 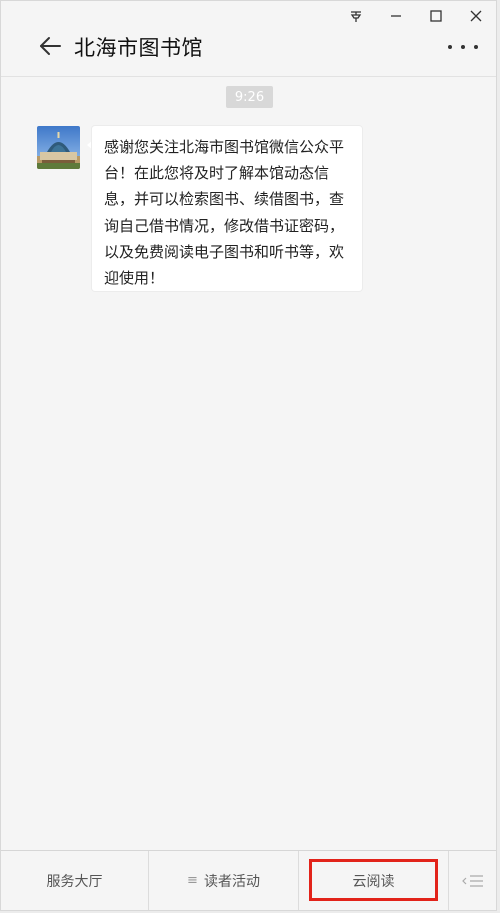 I want to click on minimize-button, so click(x=396, y=16).